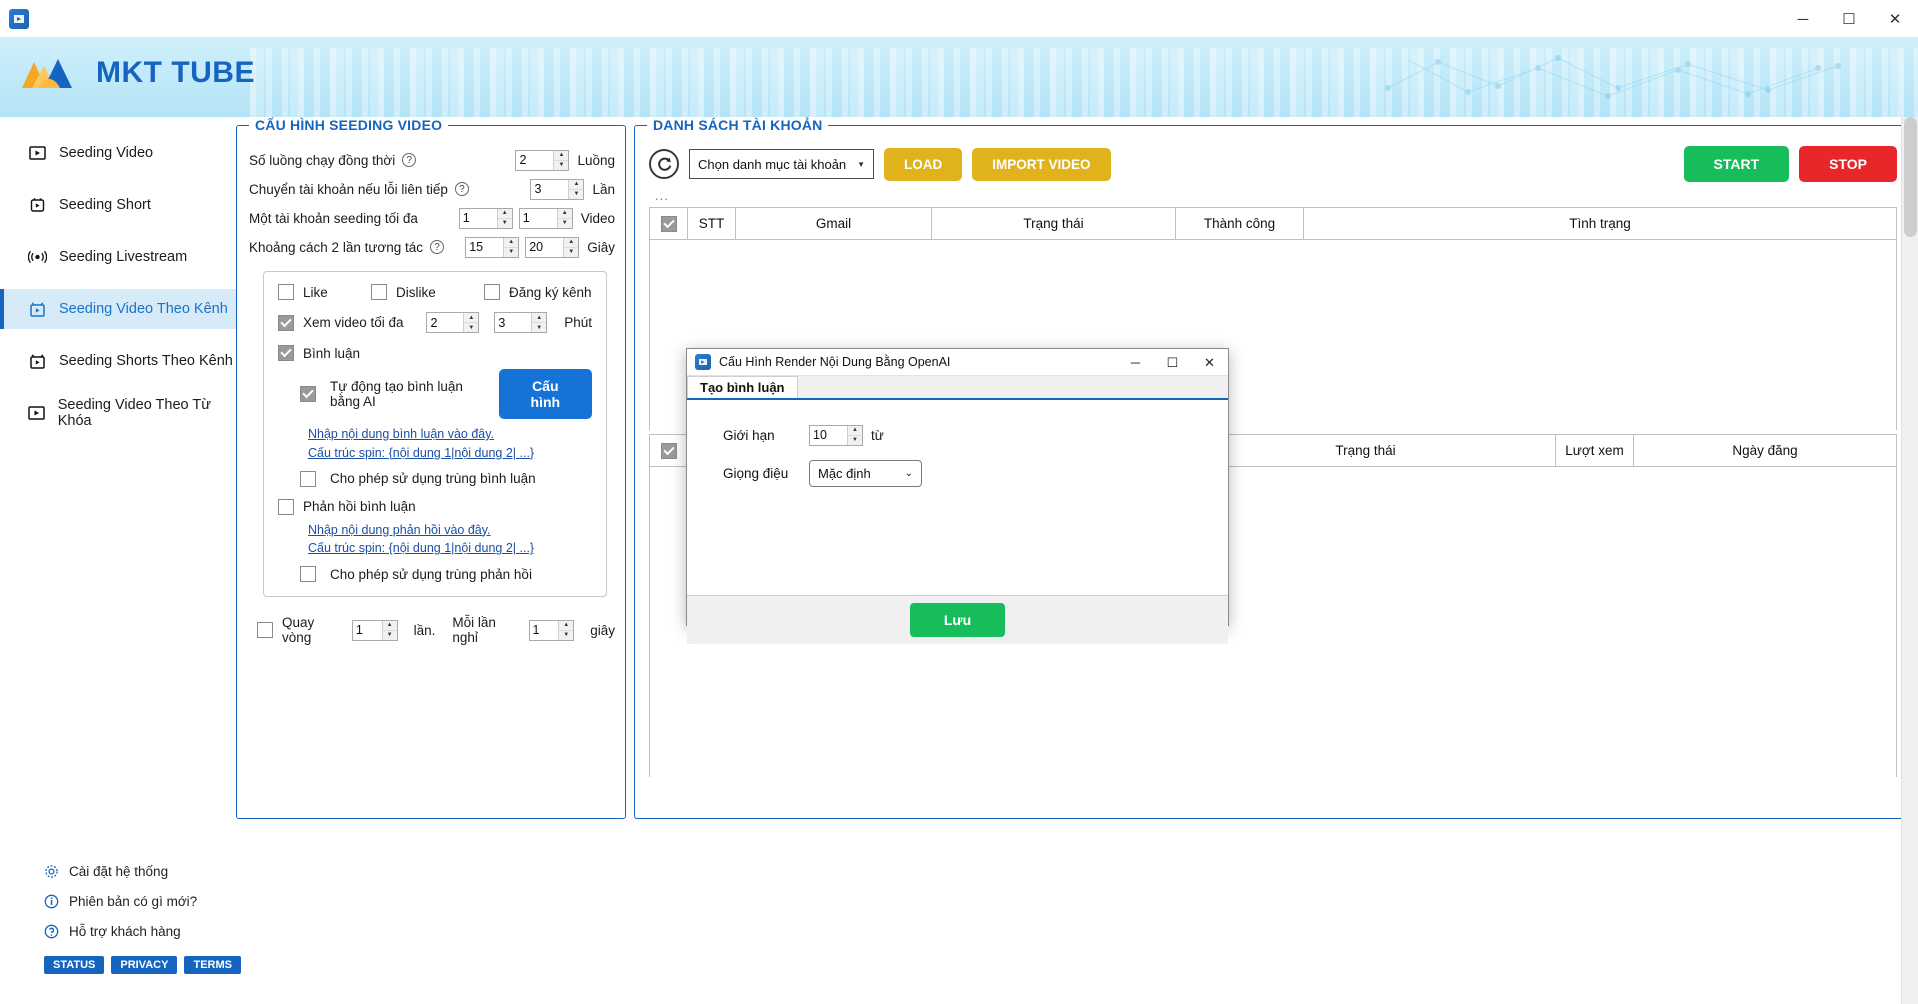  I want to click on loop-count-spinner: ▲▼, so click(374, 630).